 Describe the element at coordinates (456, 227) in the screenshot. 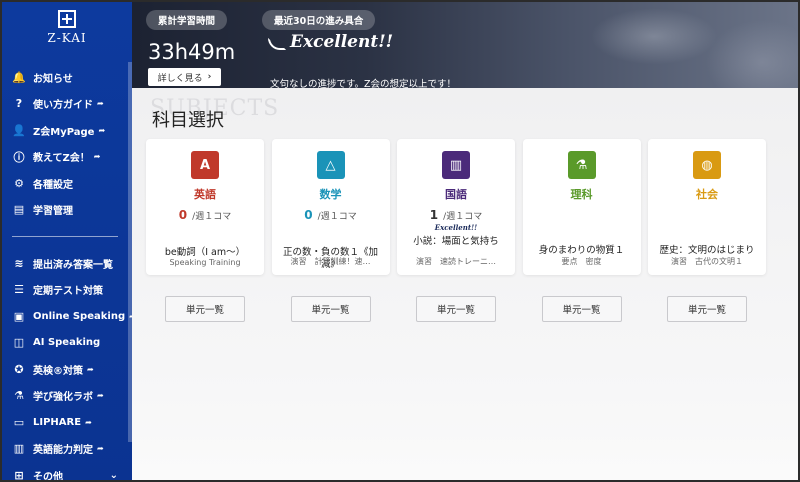

I see `excellent-badge: Excellent!!` at that location.